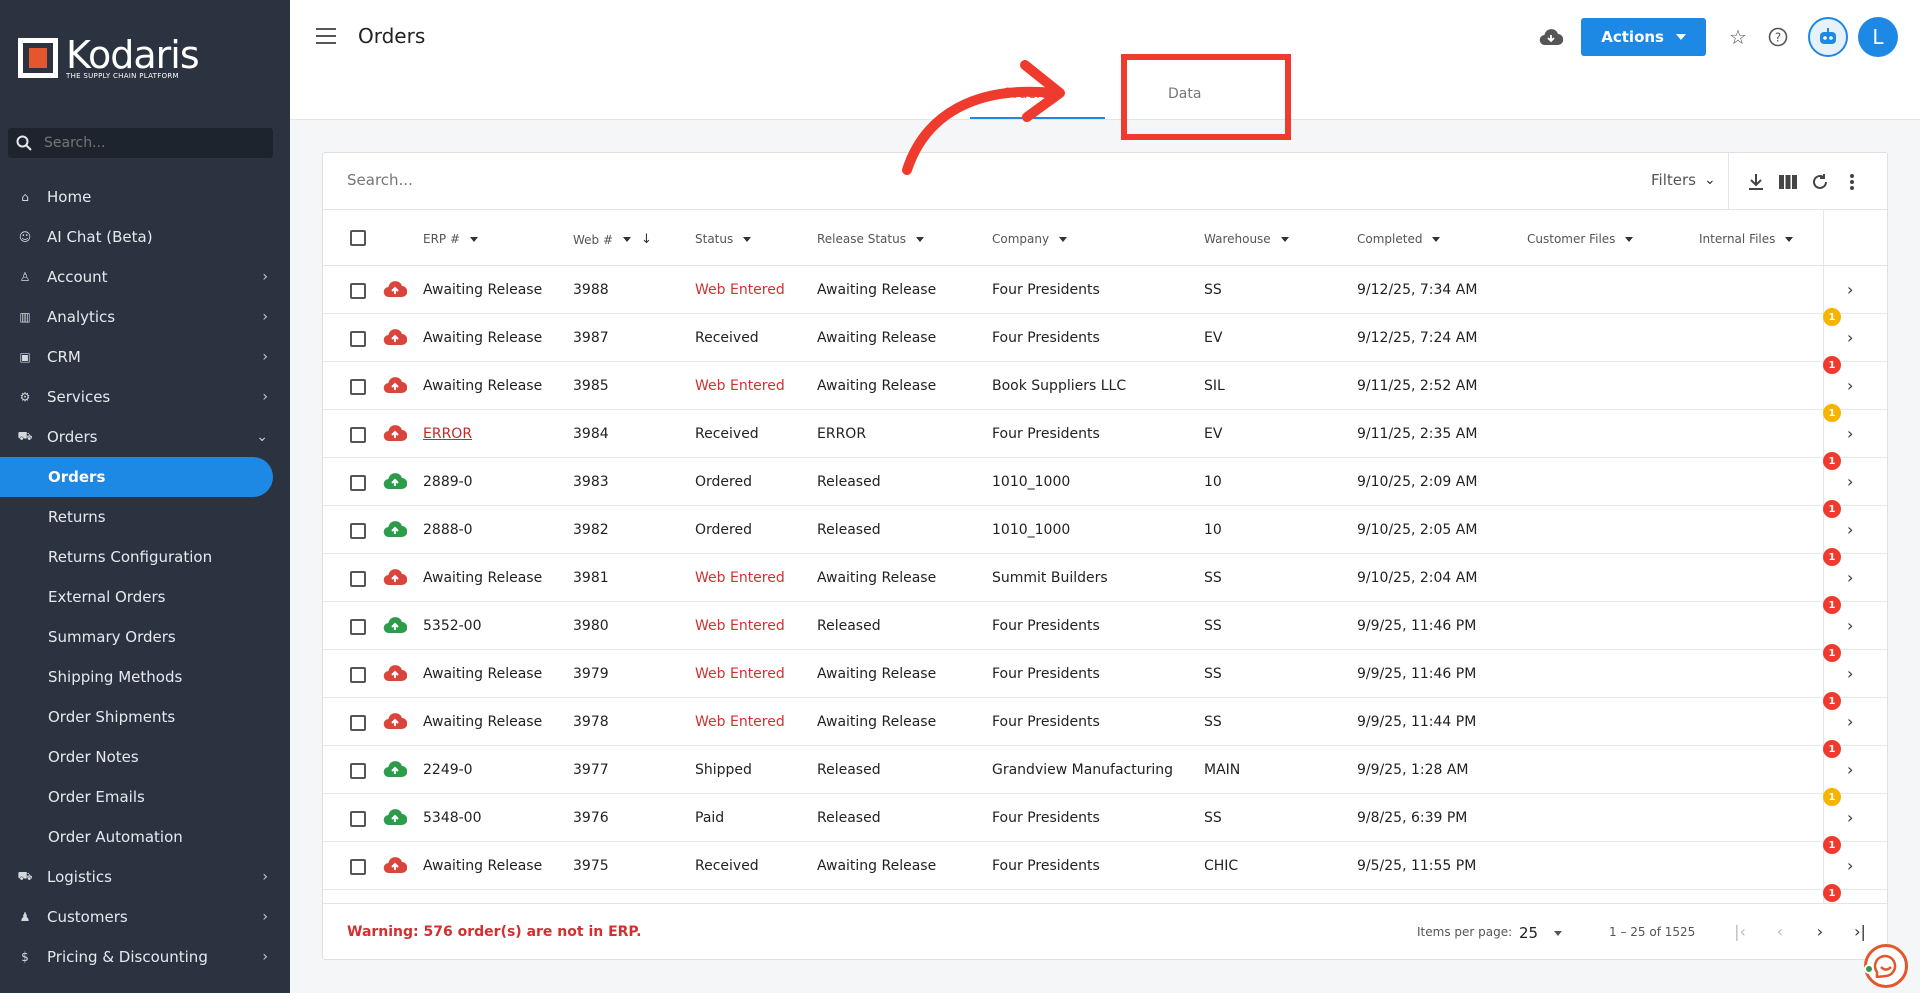  I want to click on sidebar-item-logistics: ⛟ Logistics ›, so click(145, 877).